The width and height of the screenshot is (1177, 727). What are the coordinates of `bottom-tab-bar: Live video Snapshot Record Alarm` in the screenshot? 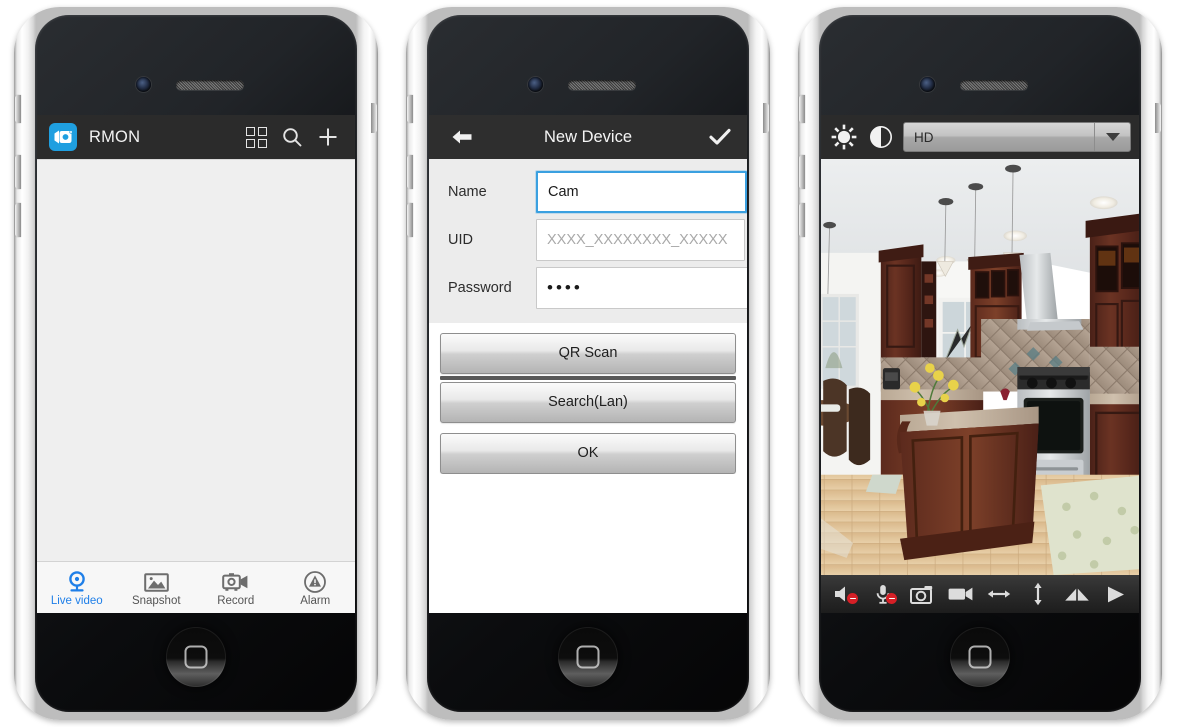 It's located at (196, 587).